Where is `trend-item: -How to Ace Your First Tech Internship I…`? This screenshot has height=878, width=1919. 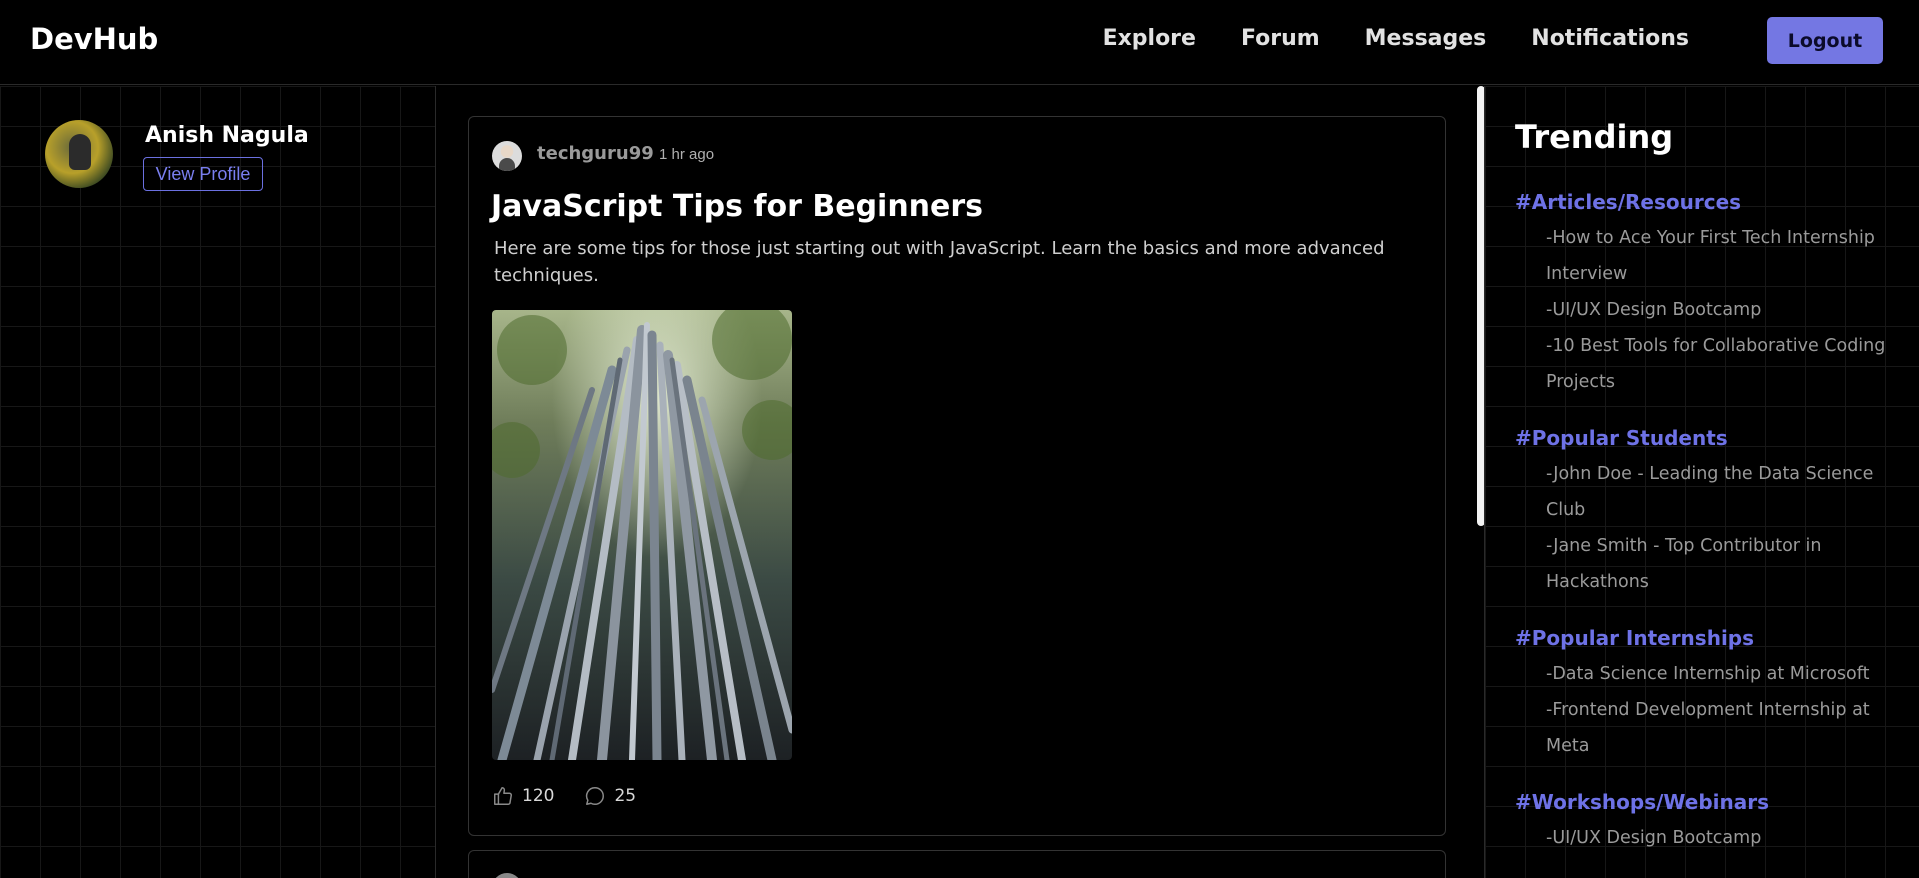
trend-item: -How to Ace Your First Tech Internship I… is located at coordinates (1705, 256).